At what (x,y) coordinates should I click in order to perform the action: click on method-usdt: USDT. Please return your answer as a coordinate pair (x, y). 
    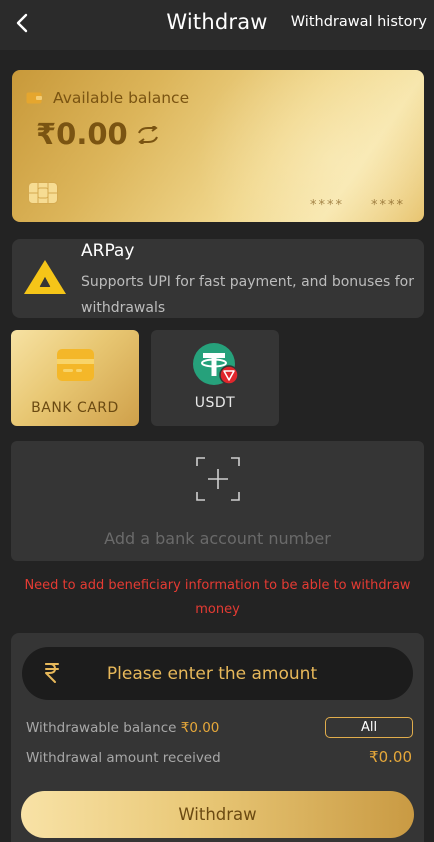
    Looking at the image, I should click on (215, 378).